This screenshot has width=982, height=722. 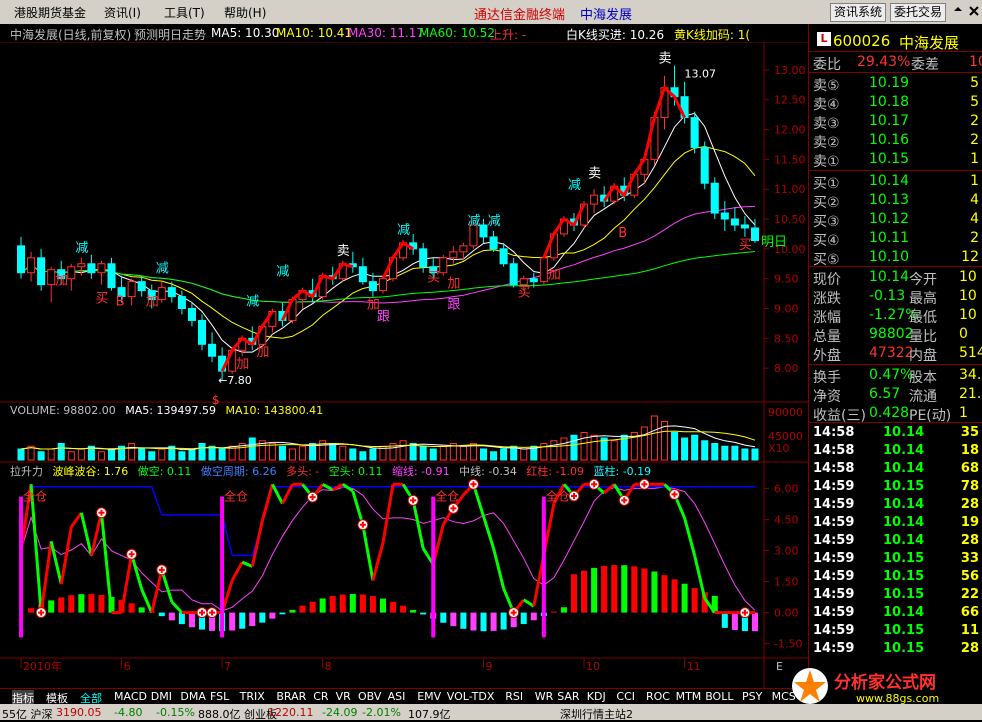 I want to click on tick-row: 14:59 10.15 33, so click(x=895, y=559).